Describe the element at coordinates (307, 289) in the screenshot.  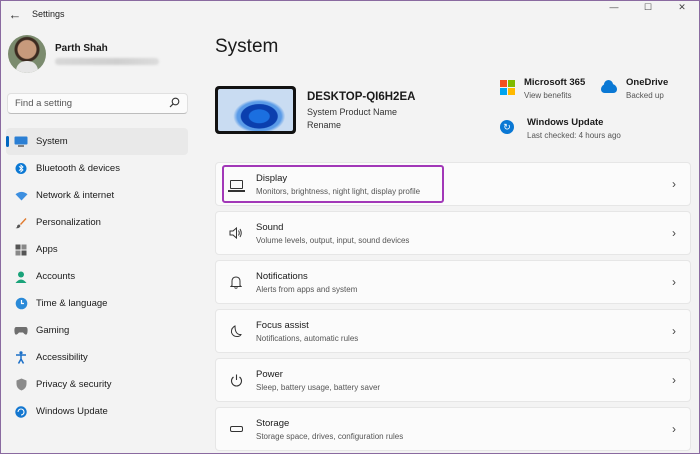
I see `card-subtitle: Alerts from apps and system` at that location.